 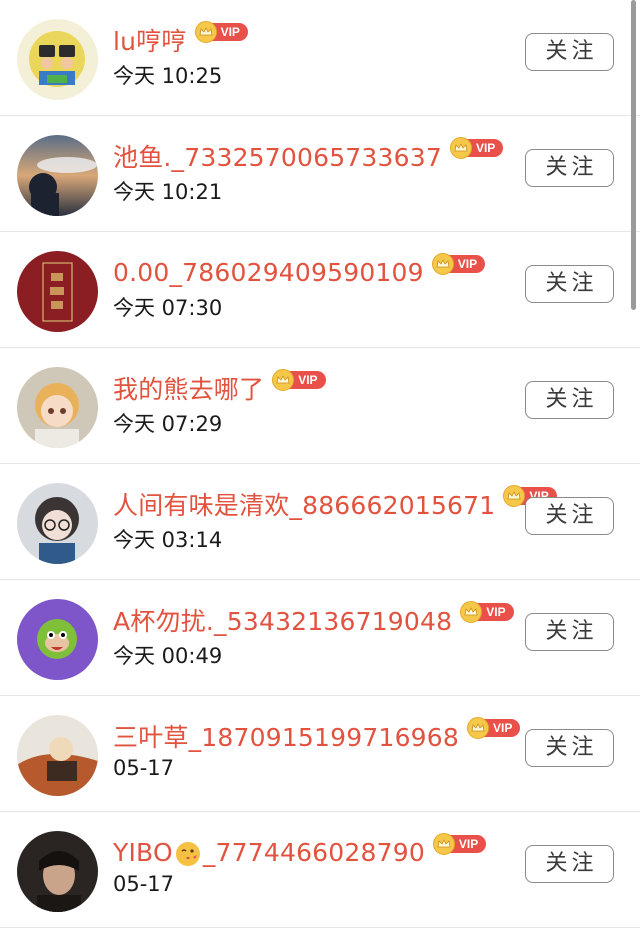 What do you see at coordinates (57, 755) in the screenshot?
I see `painting-avatar-icon` at bounding box center [57, 755].